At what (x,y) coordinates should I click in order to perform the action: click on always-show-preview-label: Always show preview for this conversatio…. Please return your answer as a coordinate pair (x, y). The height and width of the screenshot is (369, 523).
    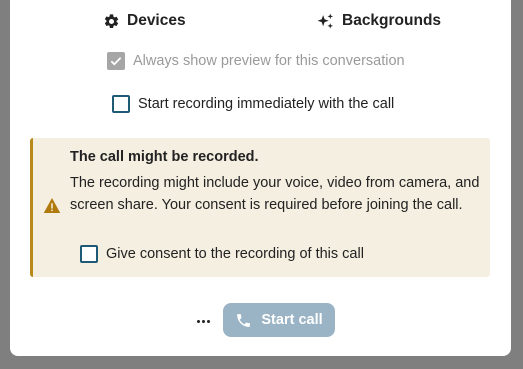
    Looking at the image, I should click on (269, 61).